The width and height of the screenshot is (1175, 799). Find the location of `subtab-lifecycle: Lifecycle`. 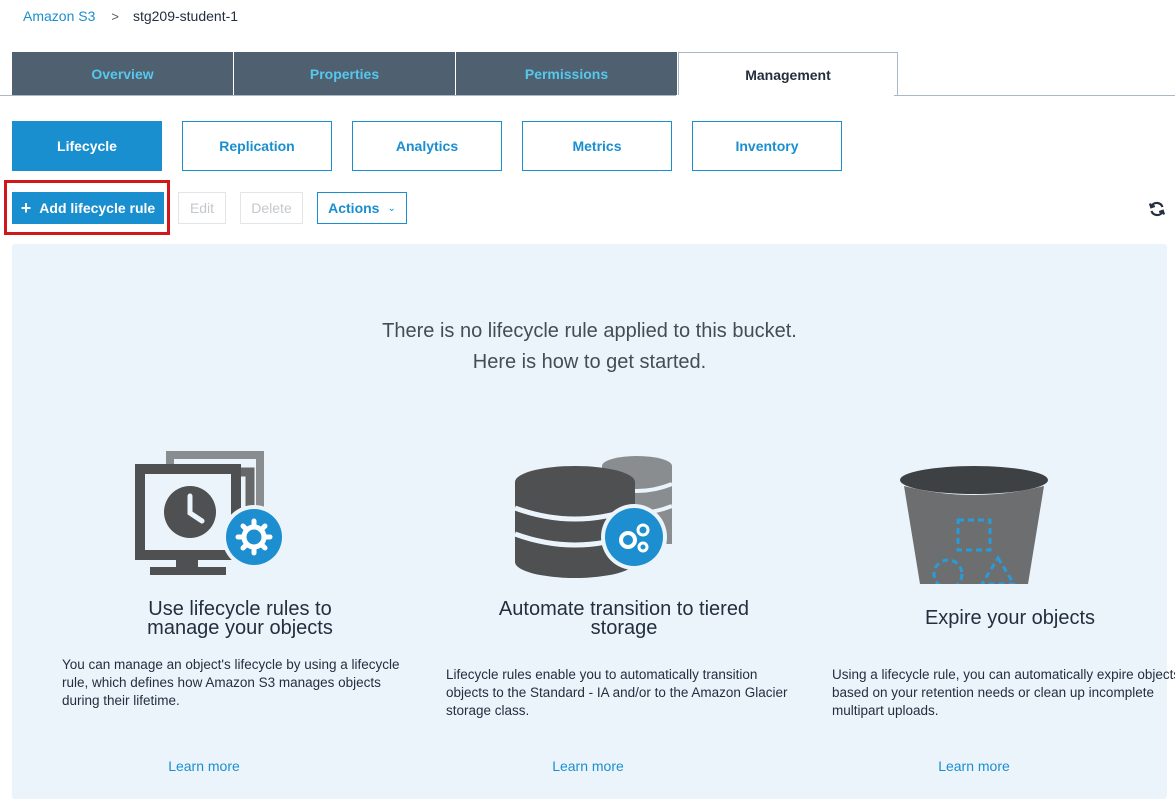

subtab-lifecycle: Lifecycle is located at coordinates (87, 146).